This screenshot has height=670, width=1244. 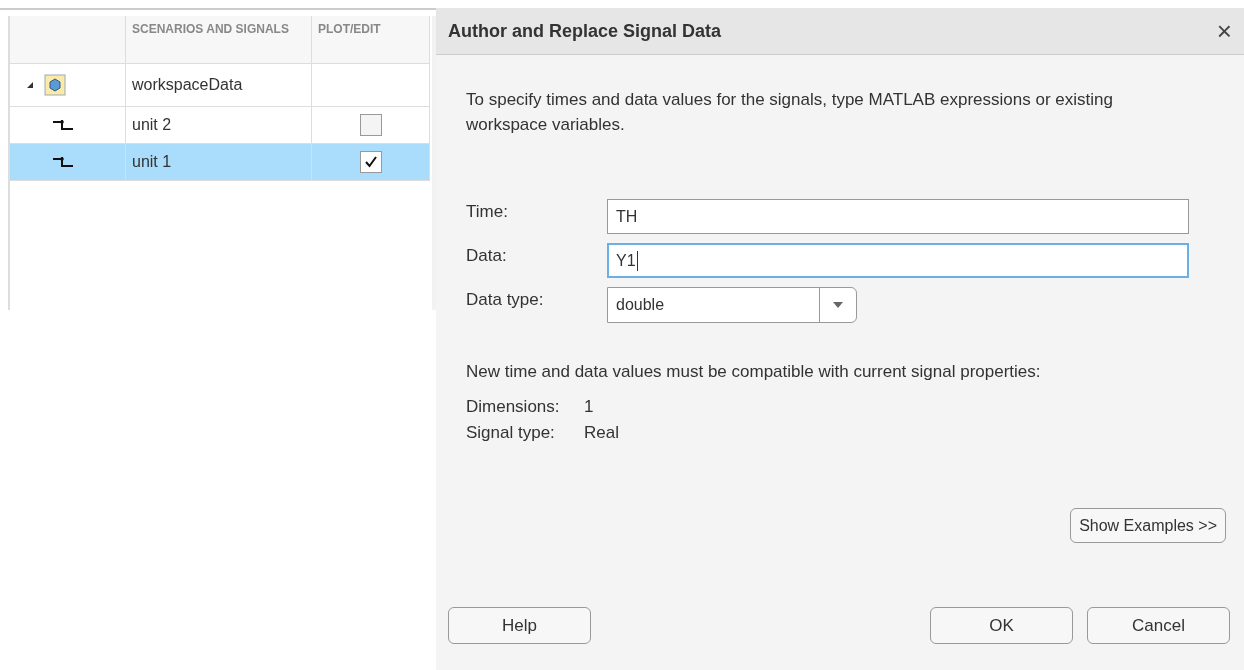 I want to click on instruction-text: To specify times and data values for the signals, type MATLAB expressions or existing workspace variables., so click(x=790, y=112).